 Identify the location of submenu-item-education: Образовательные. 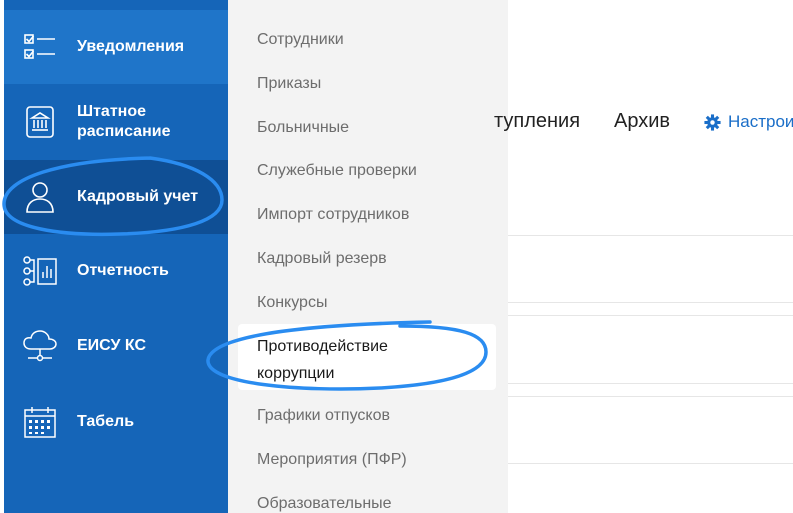
(324, 504).